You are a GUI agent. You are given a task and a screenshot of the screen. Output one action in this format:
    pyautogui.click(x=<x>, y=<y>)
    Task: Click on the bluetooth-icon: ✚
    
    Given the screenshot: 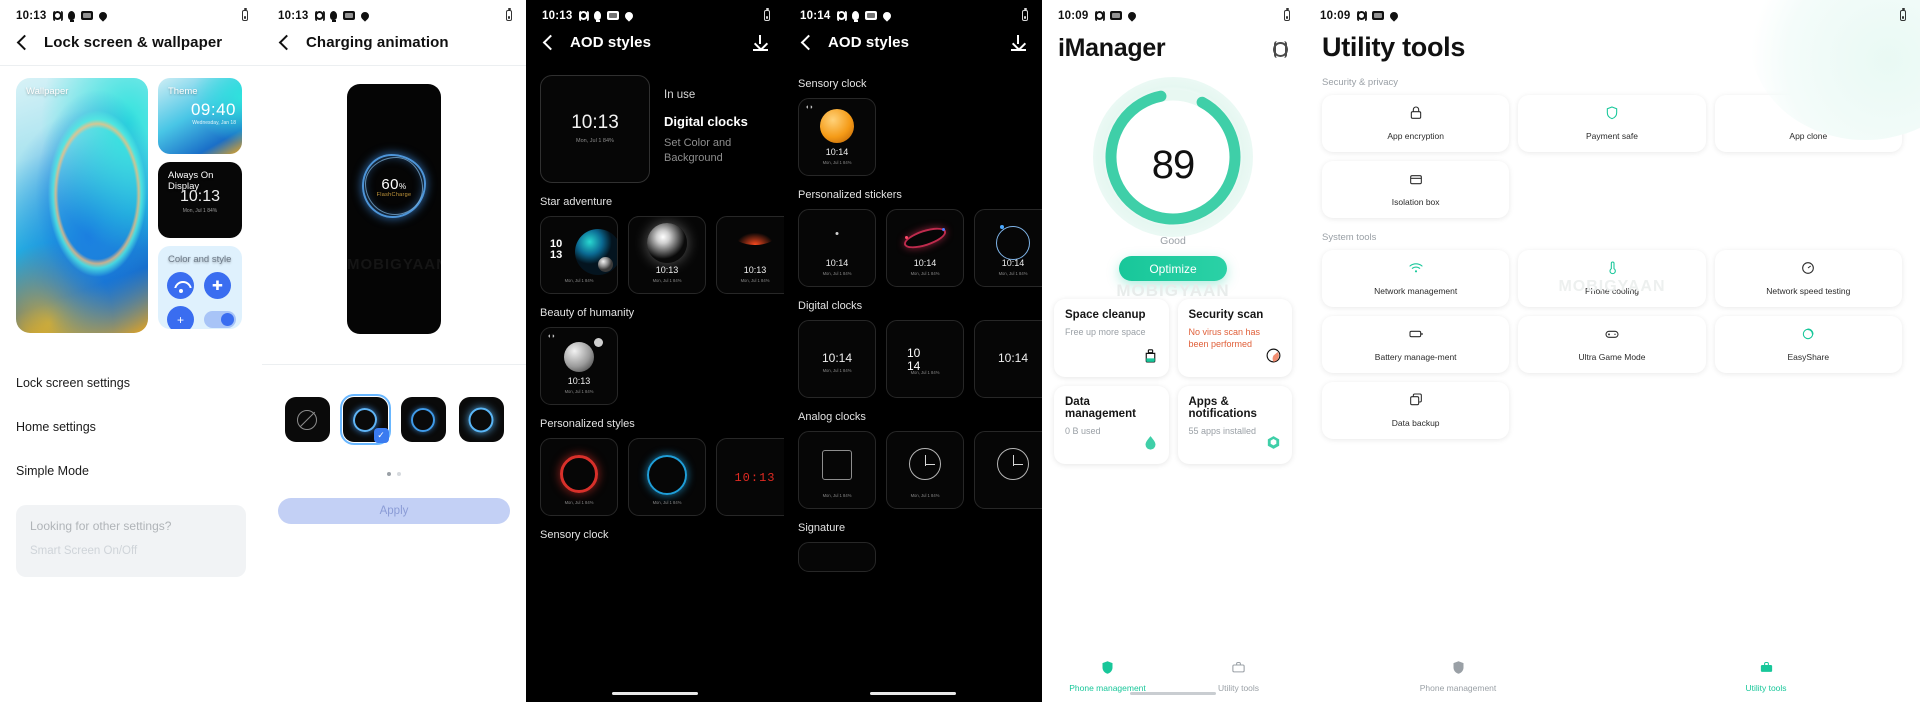 What is the action you would take?
    pyautogui.click(x=217, y=285)
    